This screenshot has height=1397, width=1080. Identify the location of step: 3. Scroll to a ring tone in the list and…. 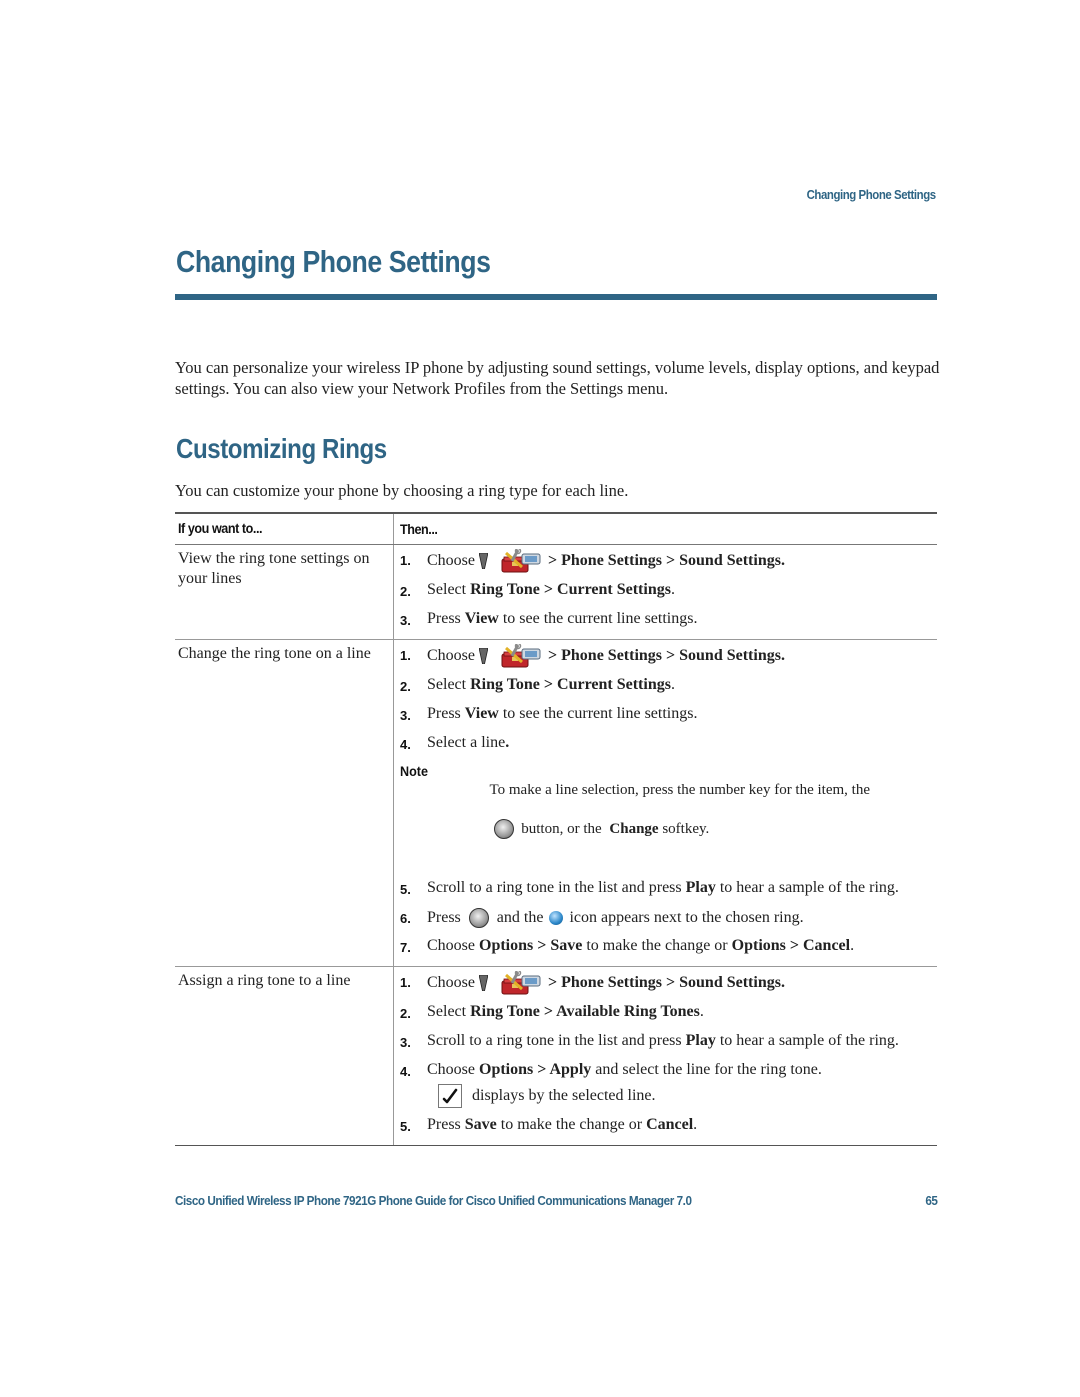
(649, 1041).